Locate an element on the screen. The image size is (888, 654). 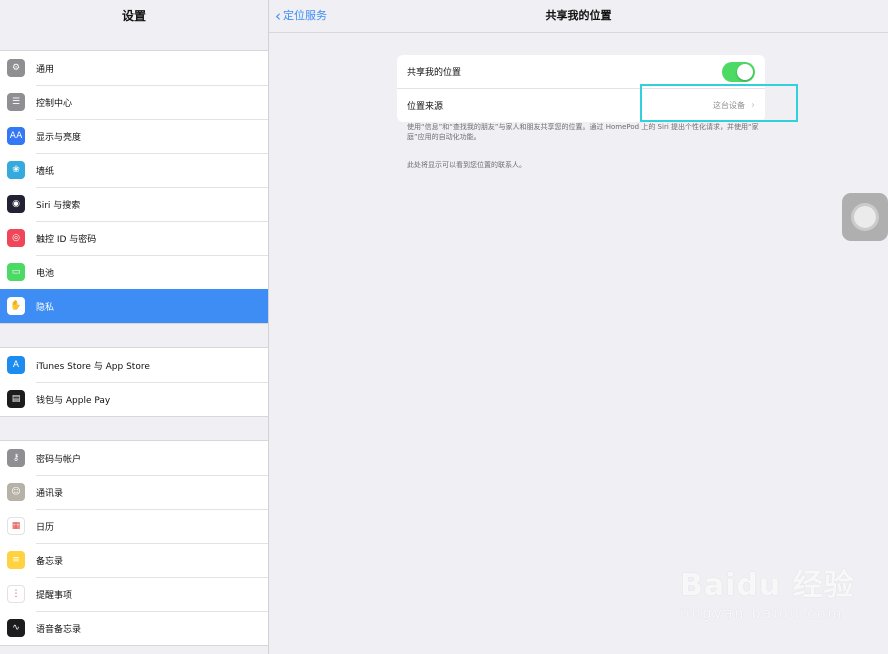
app-store-icon: A is located at coordinates (16, 365).